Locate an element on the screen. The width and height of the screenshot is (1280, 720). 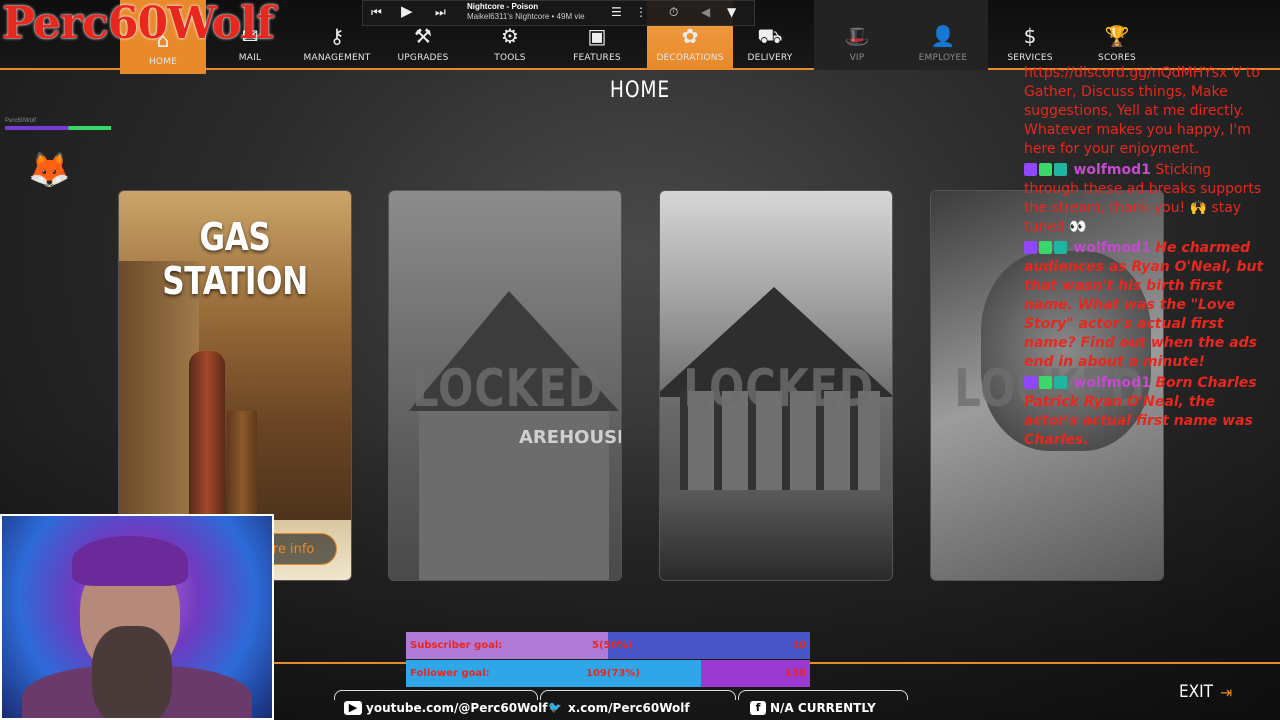
goal-label: Subscriber goal: is located at coordinates (456, 645).